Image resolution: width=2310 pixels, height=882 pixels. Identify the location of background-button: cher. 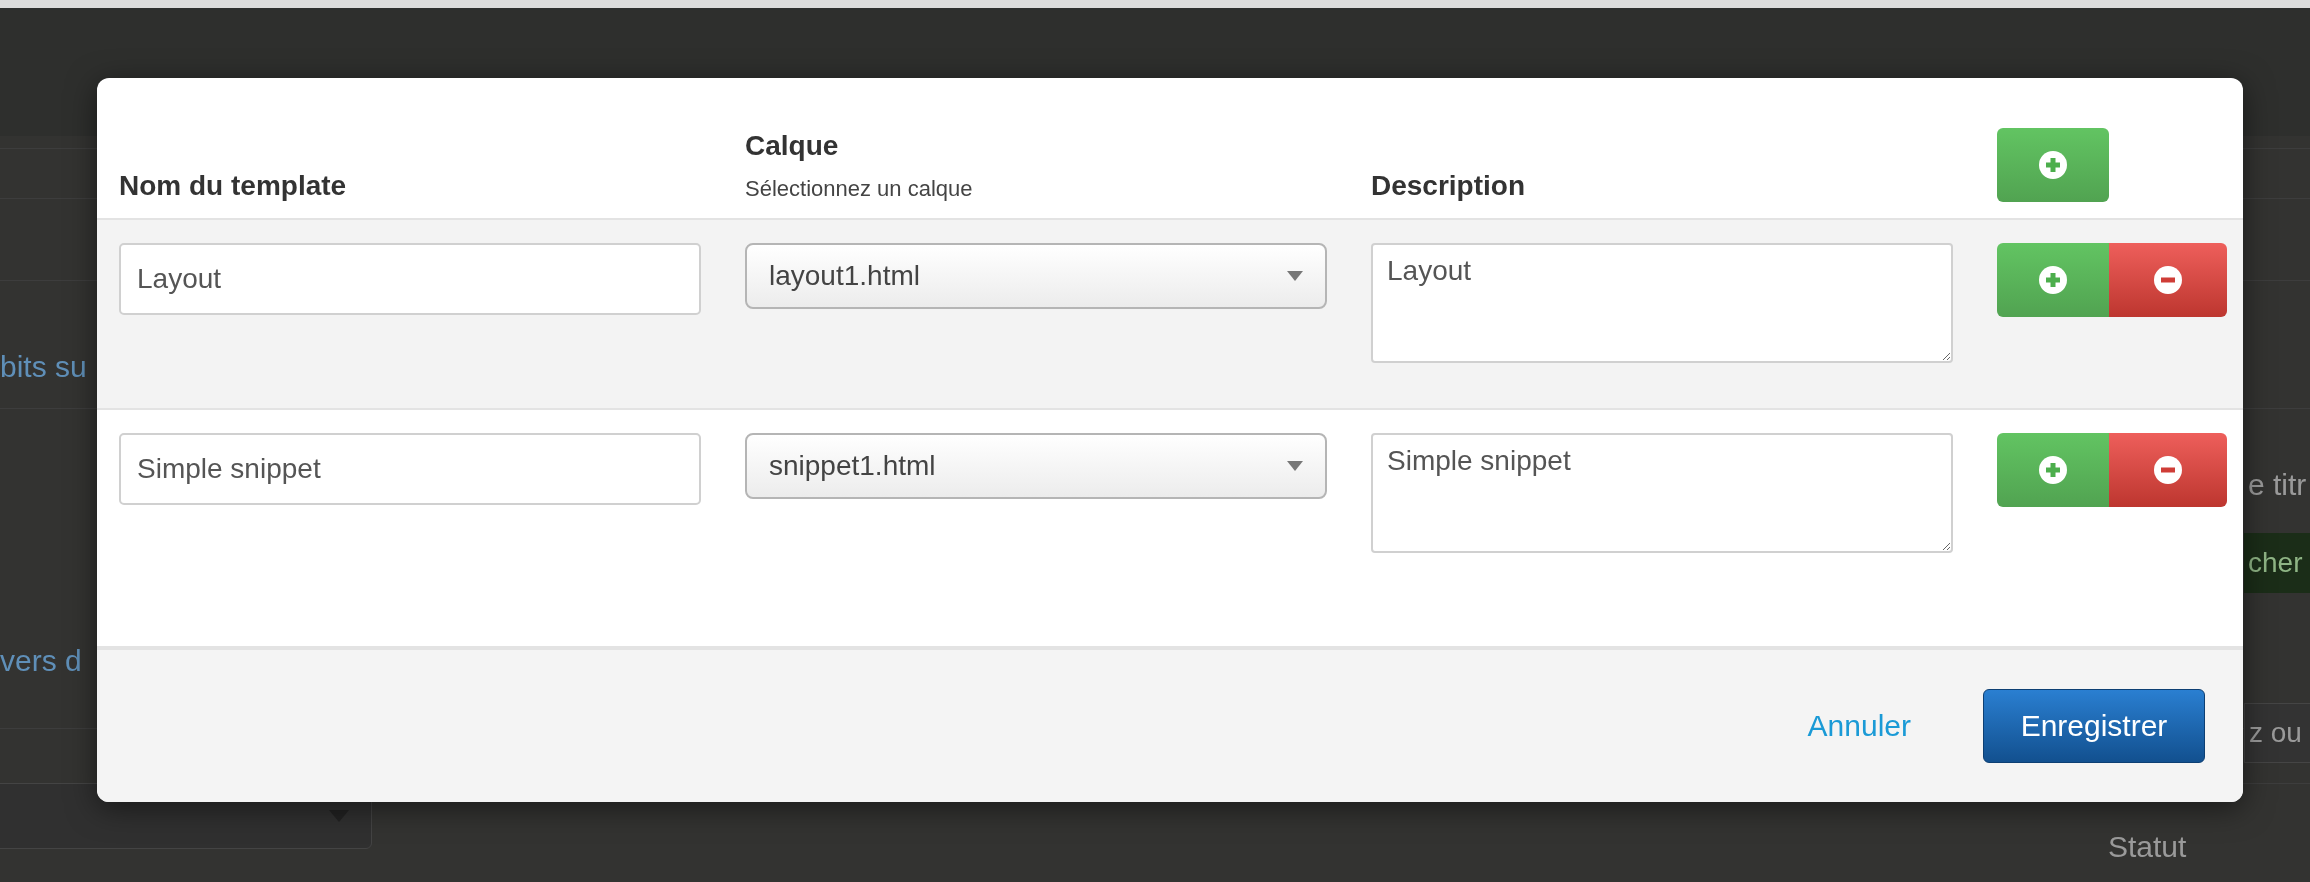
(2277, 563).